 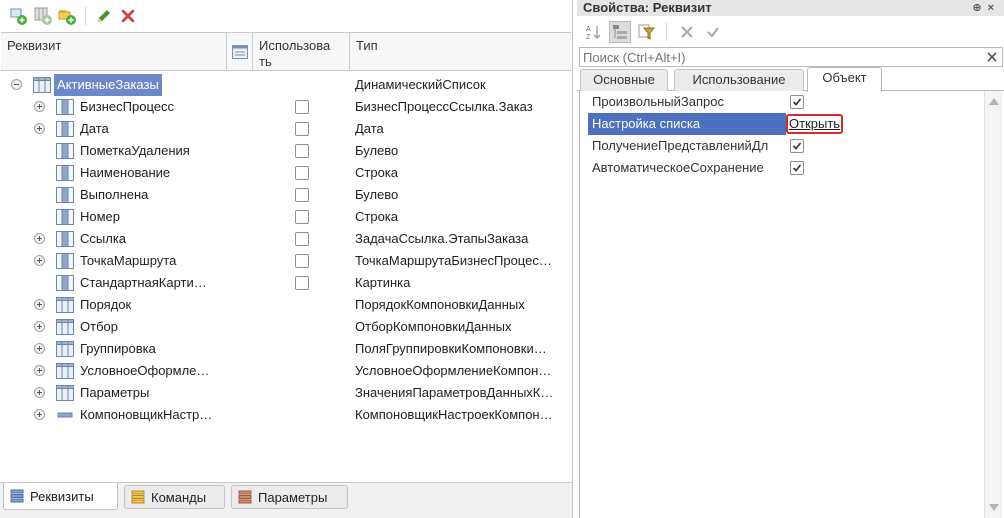 I want to click on property-row: Настройка списка Открыть, so click(x=783, y=124).